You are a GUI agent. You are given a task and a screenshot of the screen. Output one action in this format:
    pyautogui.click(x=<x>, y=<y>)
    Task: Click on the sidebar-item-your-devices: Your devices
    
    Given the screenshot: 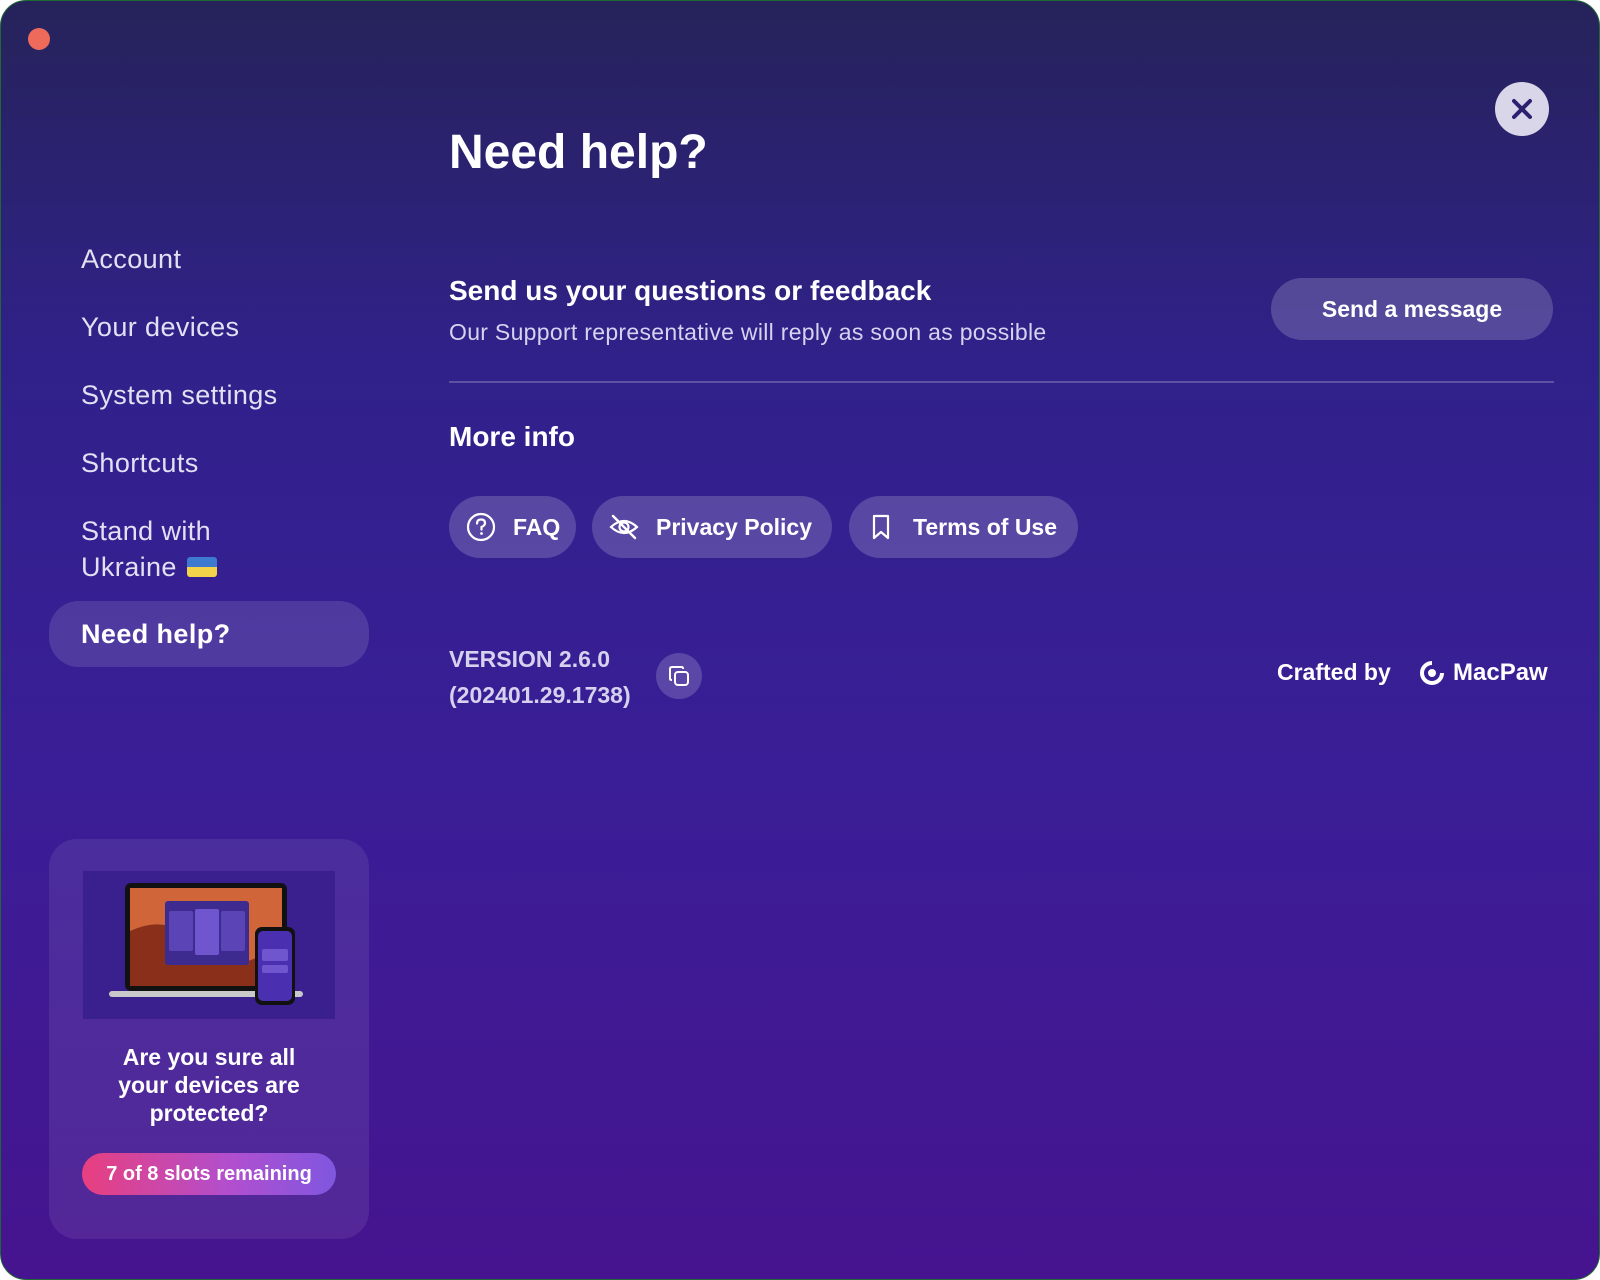 What is the action you would take?
    pyautogui.click(x=209, y=327)
    